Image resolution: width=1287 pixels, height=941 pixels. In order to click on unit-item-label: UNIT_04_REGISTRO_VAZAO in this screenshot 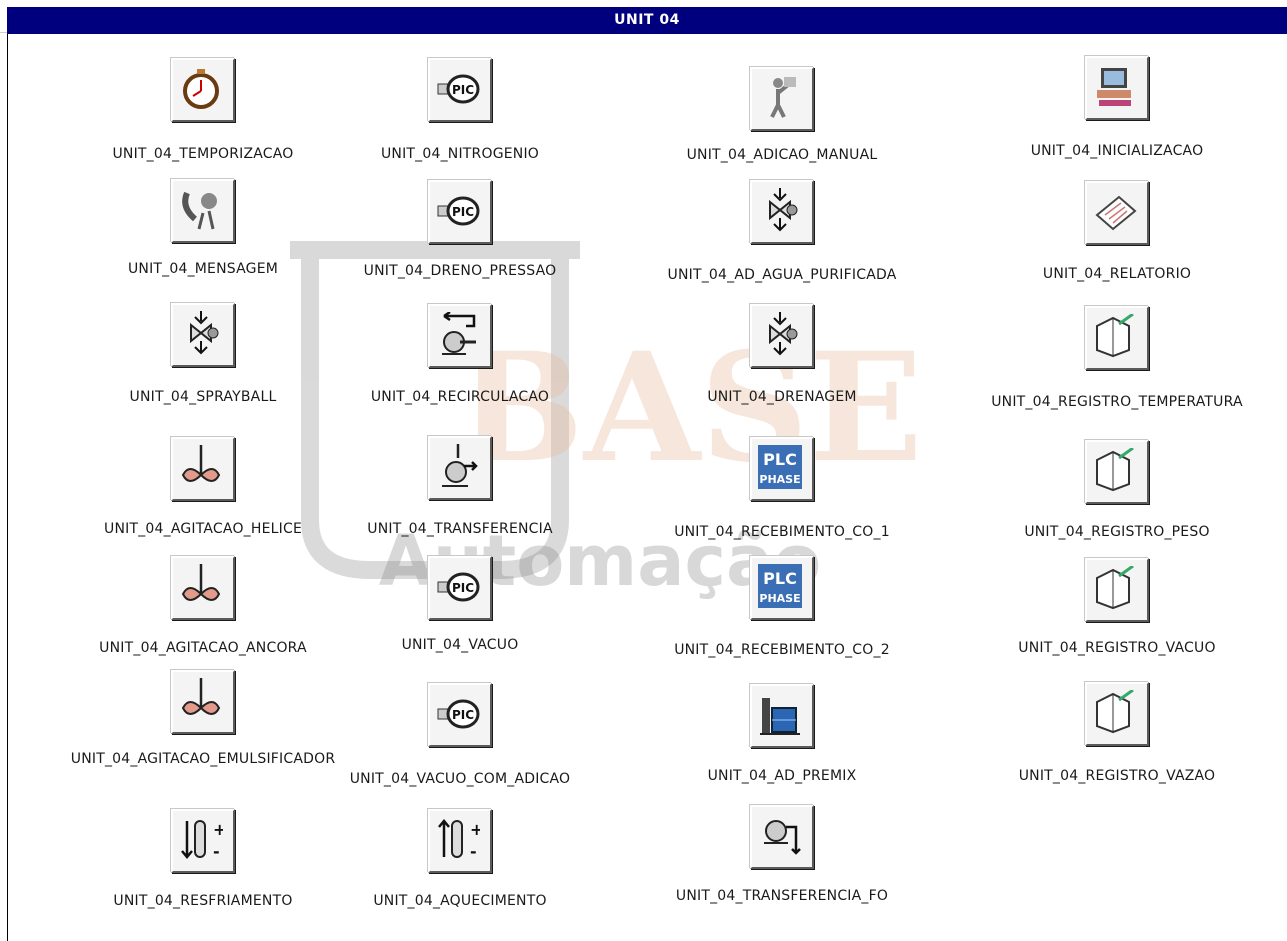, I will do `click(1117, 776)`.